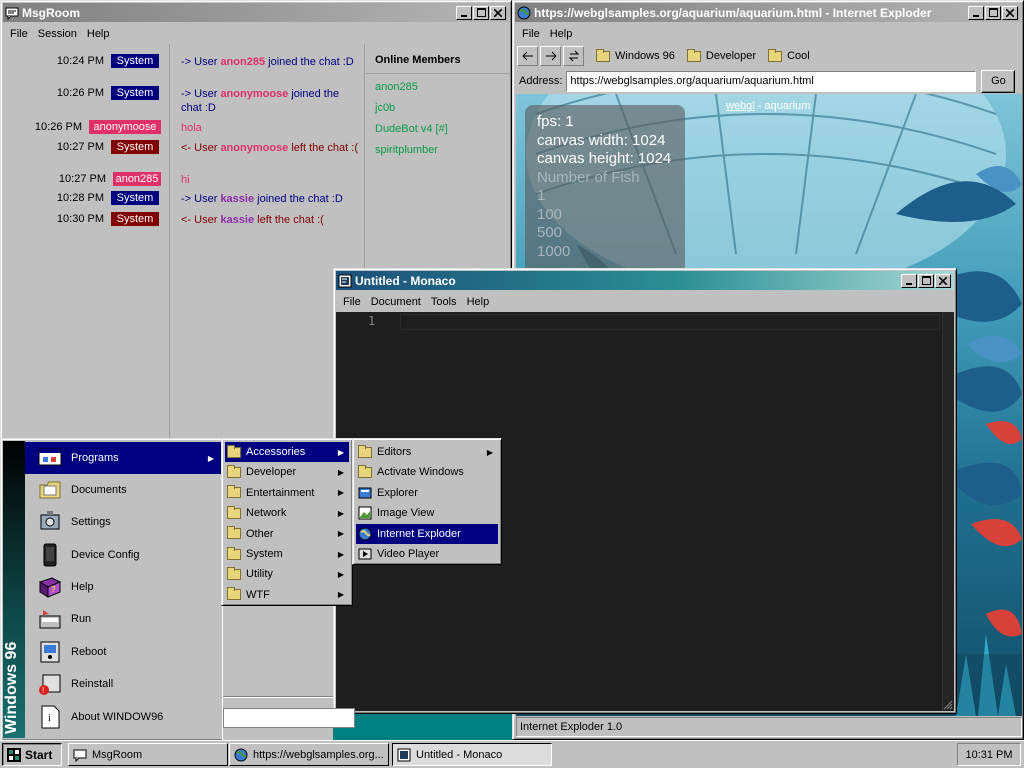 The height and width of the screenshot is (768, 1024). I want to click on programs-item: Accessories ▶, so click(287, 452).